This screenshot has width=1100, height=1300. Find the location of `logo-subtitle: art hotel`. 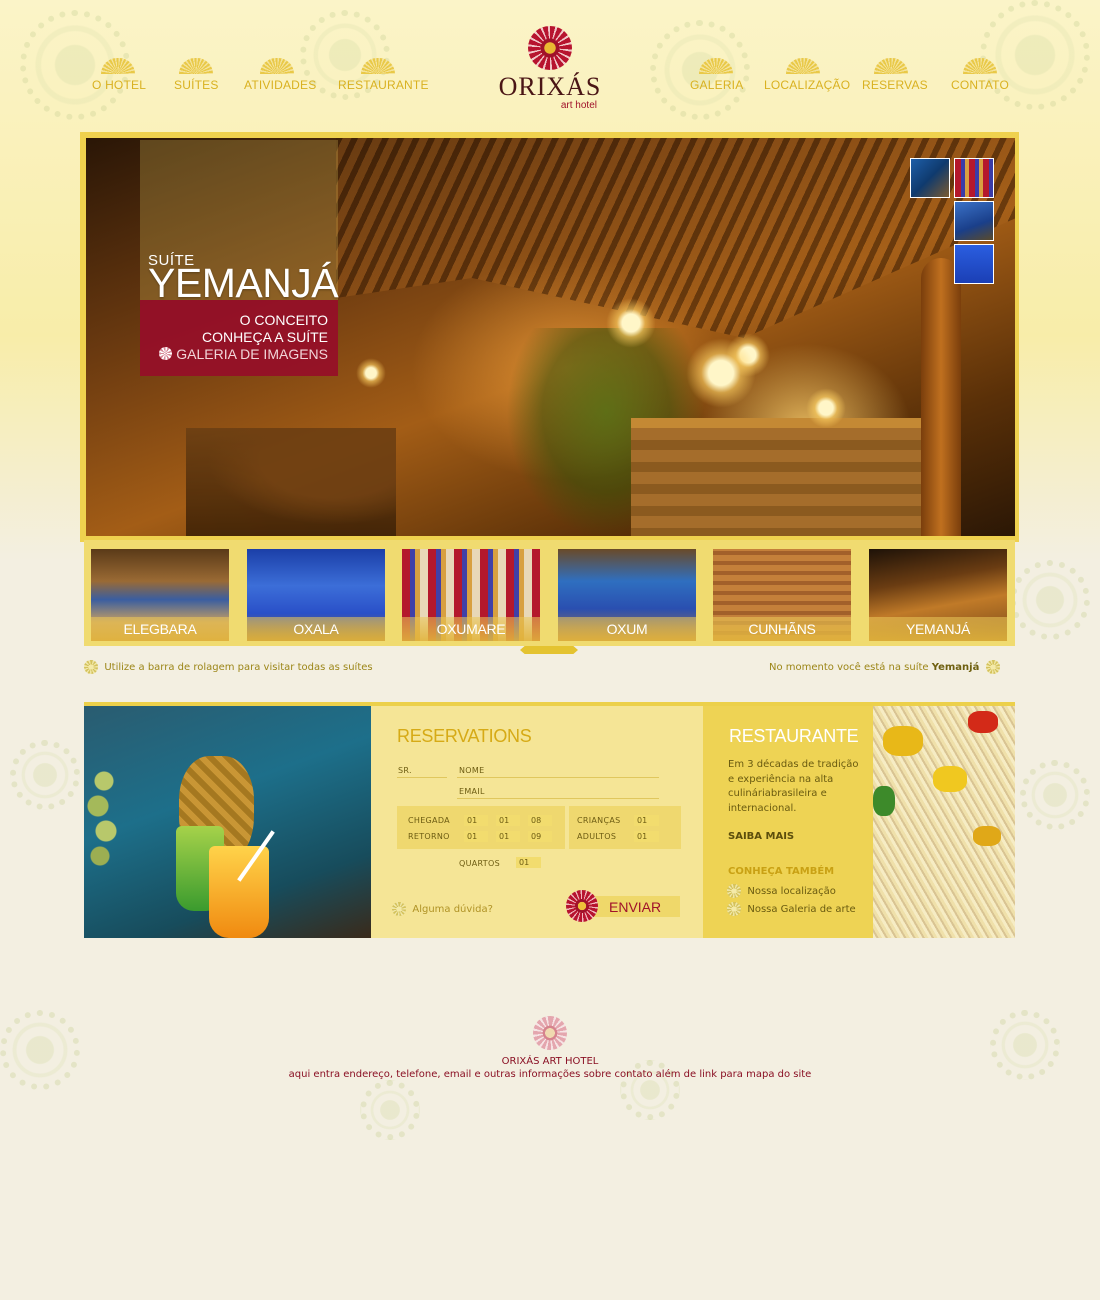

logo-subtitle: art hotel is located at coordinates (578, 105).